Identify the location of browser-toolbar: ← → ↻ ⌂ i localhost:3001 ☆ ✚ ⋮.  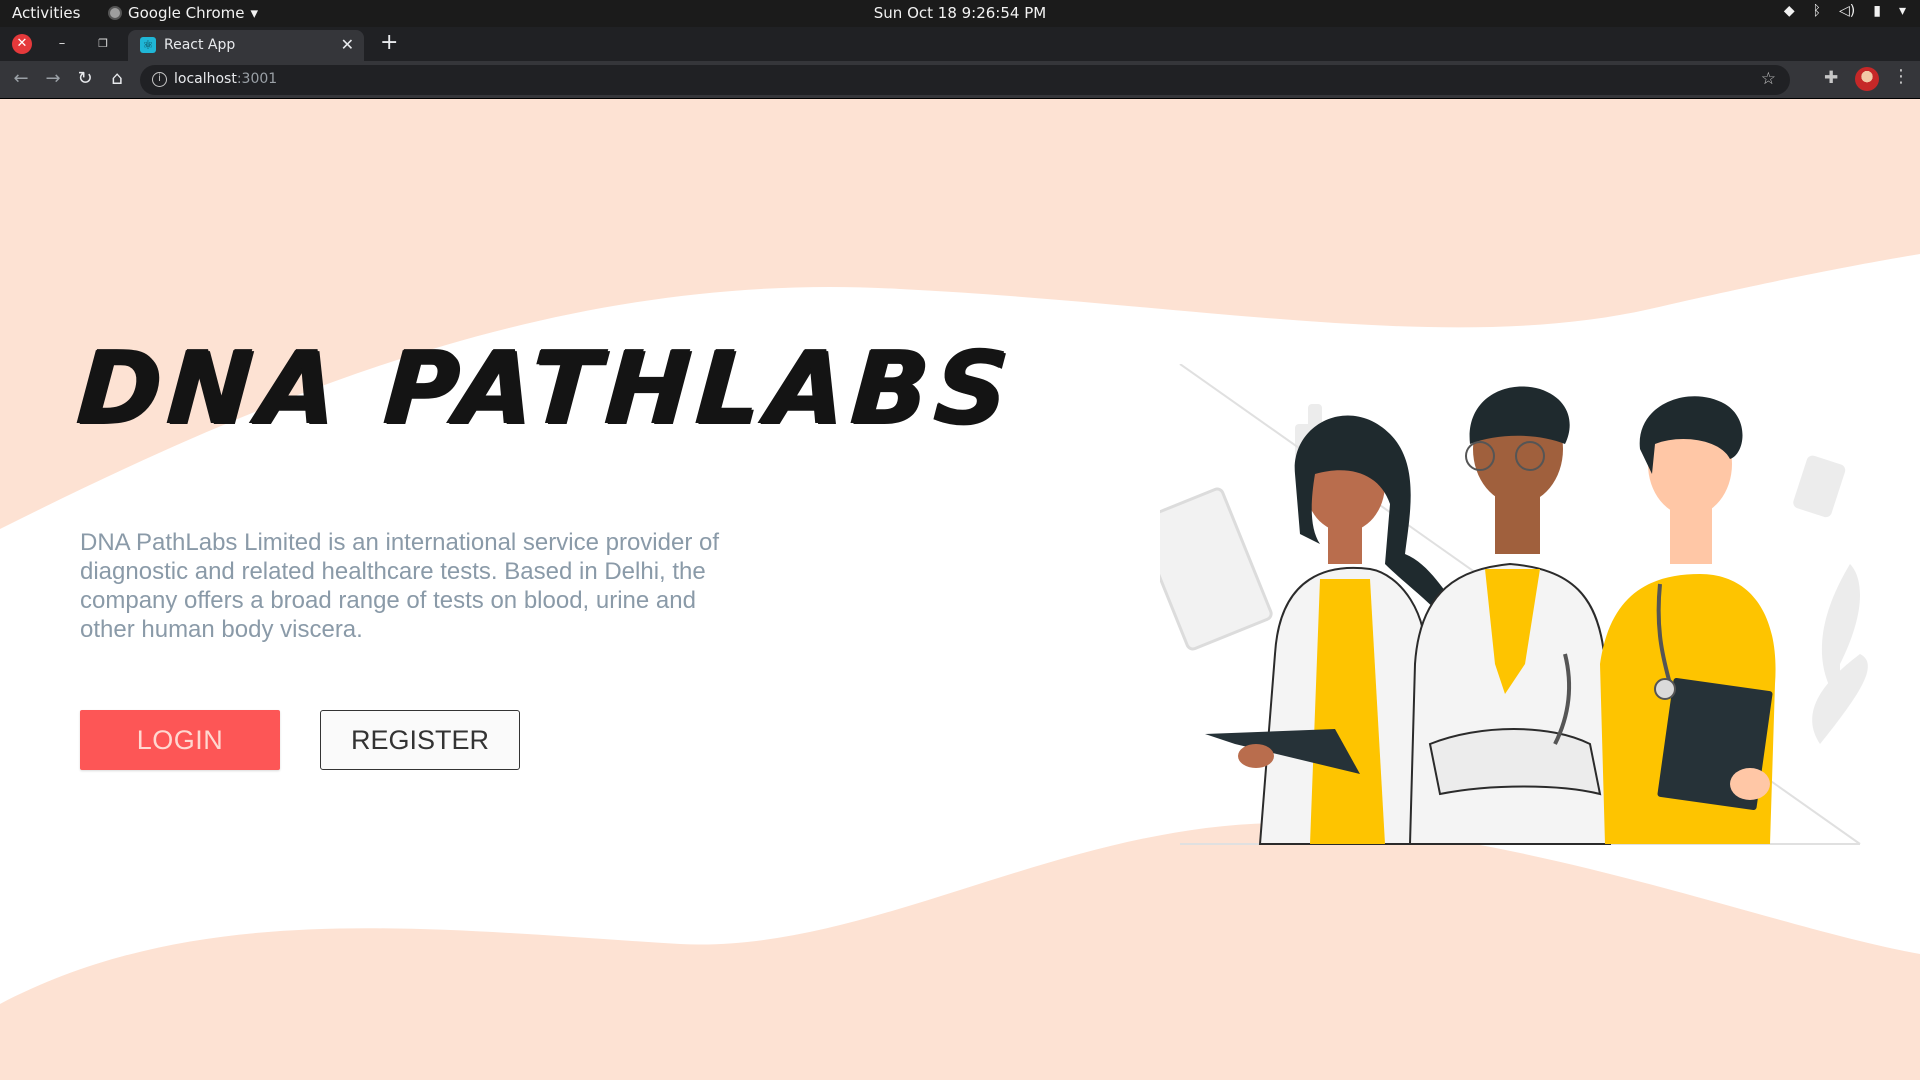
(960, 80).